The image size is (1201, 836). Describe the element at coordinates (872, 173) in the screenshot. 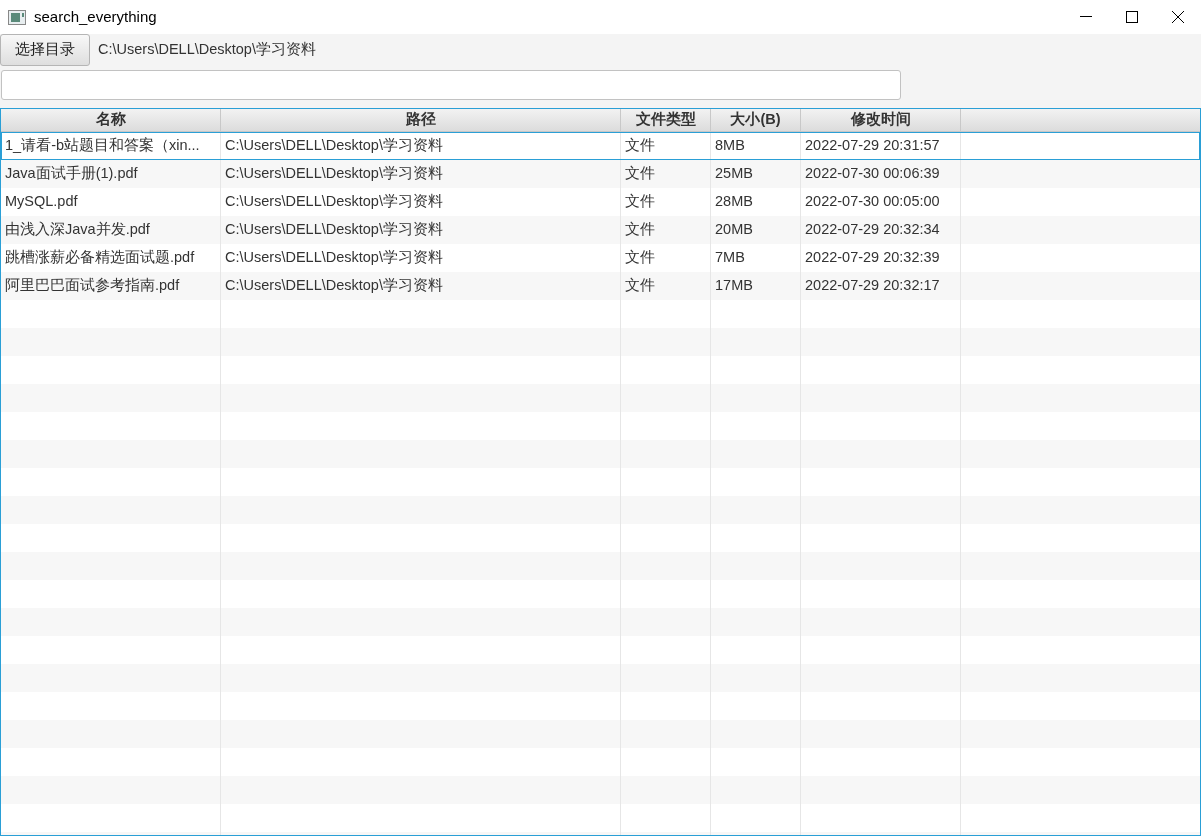

I see `table-cell-text: 2022-07-30 00:06:39` at that location.